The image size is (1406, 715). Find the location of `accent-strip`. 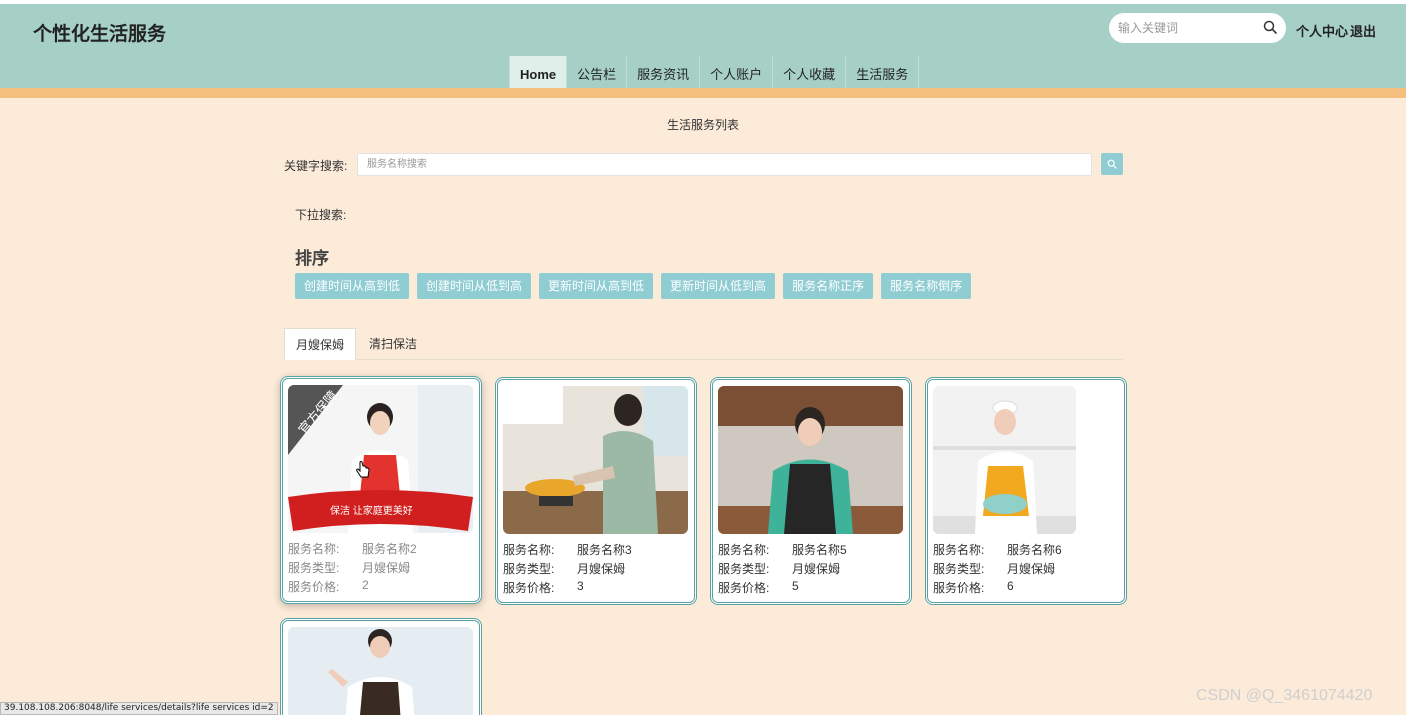

accent-strip is located at coordinates (703, 93).